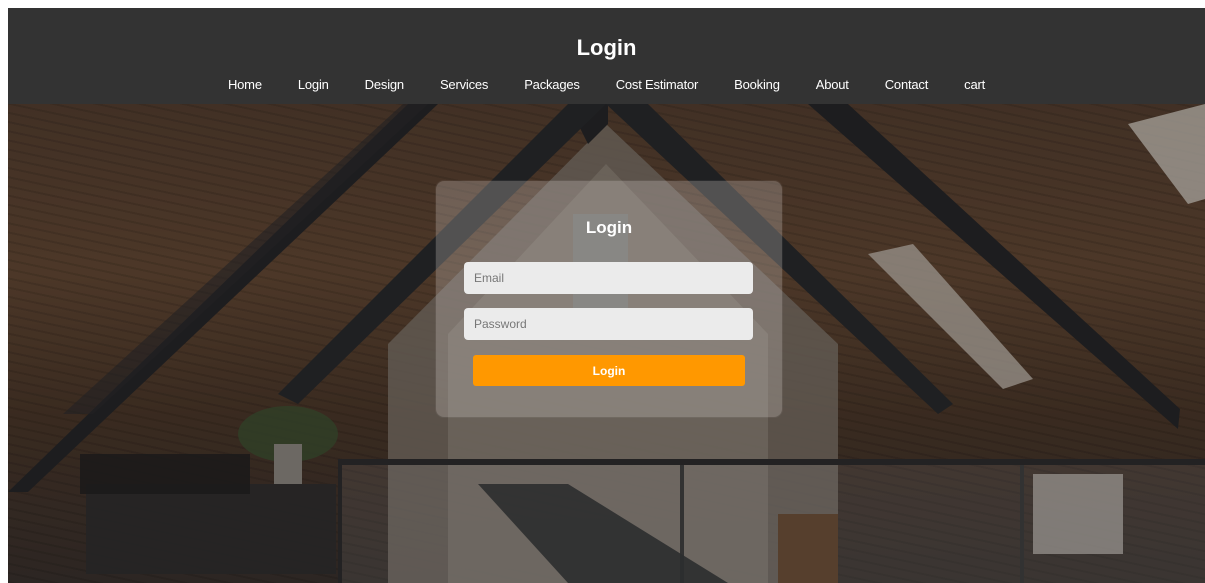 The image size is (1205, 583). Describe the element at coordinates (757, 84) in the screenshot. I see `nav-link-booking: Booking` at that location.